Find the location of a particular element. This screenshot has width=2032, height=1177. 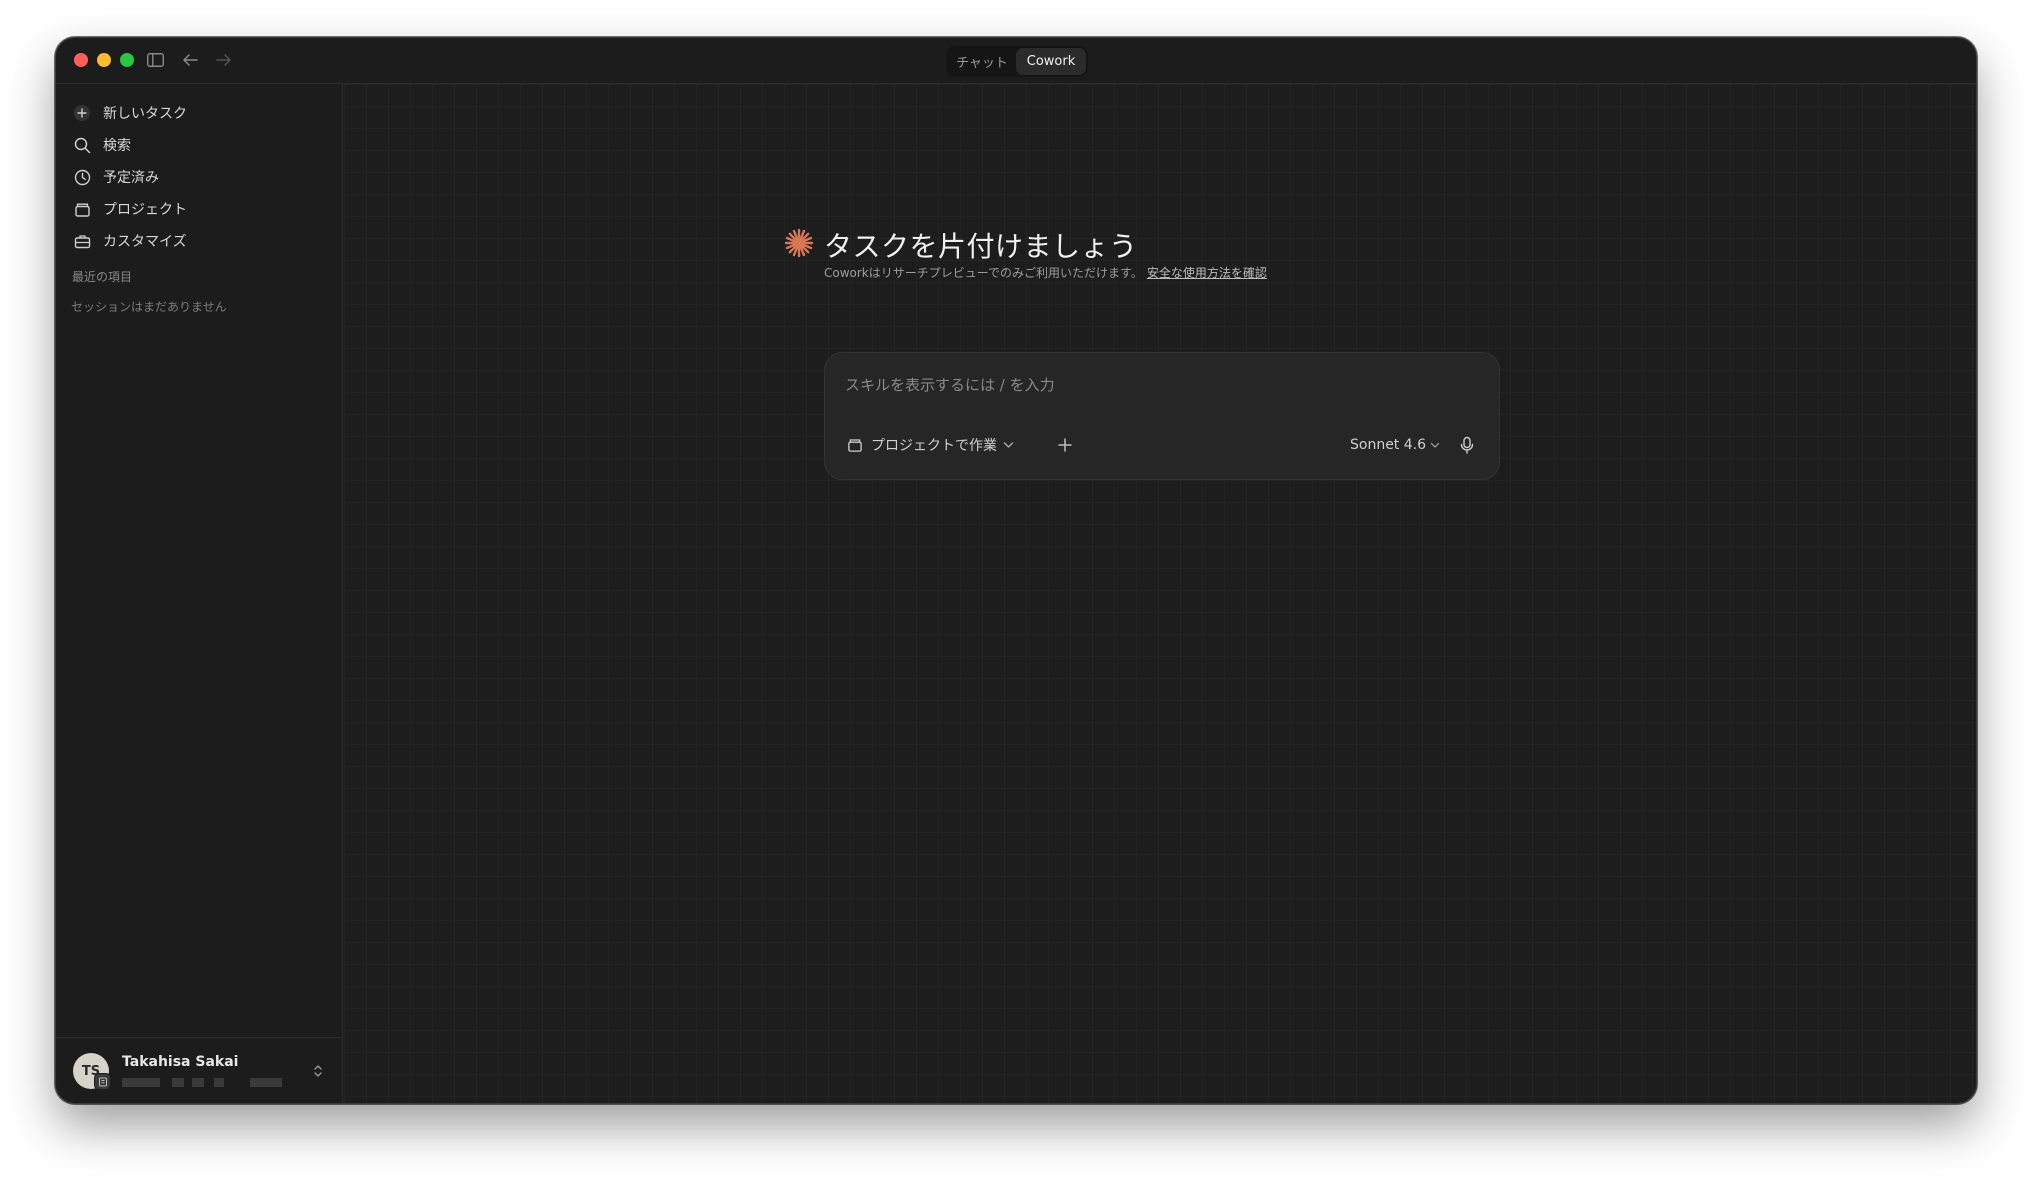

sidebar-item-customize: カスタマイズ is located at coordinates (199, 241).